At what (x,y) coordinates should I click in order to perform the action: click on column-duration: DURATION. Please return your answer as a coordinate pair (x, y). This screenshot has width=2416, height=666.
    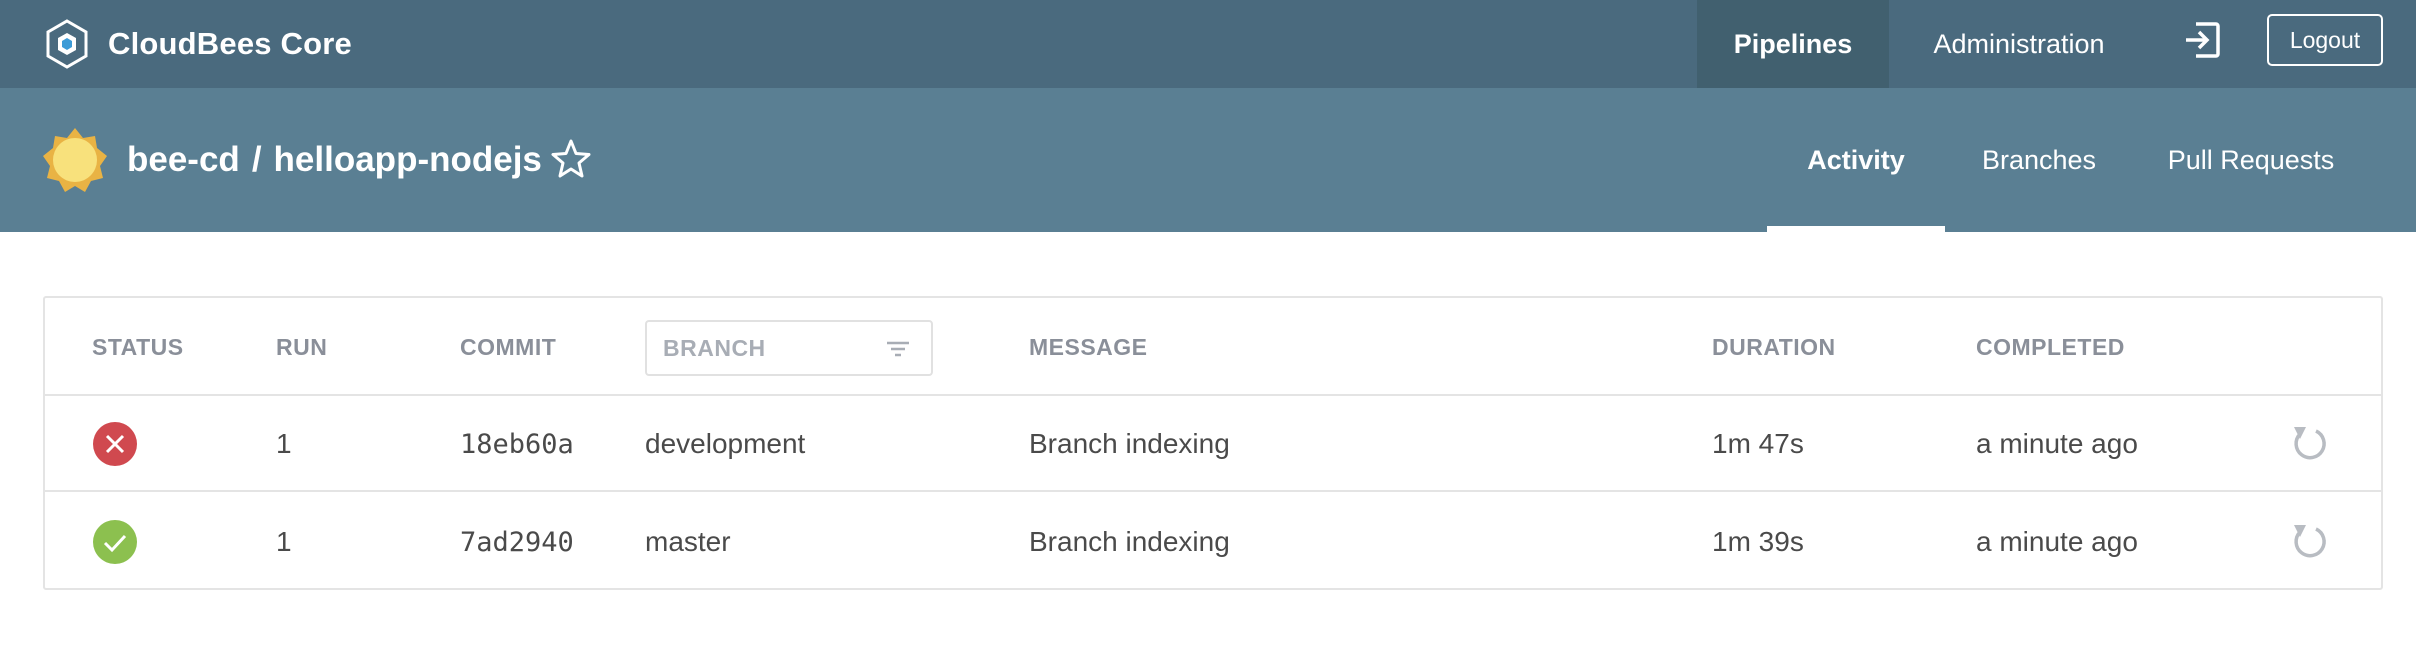
    Looking at the image, I should click on (1774, 346).